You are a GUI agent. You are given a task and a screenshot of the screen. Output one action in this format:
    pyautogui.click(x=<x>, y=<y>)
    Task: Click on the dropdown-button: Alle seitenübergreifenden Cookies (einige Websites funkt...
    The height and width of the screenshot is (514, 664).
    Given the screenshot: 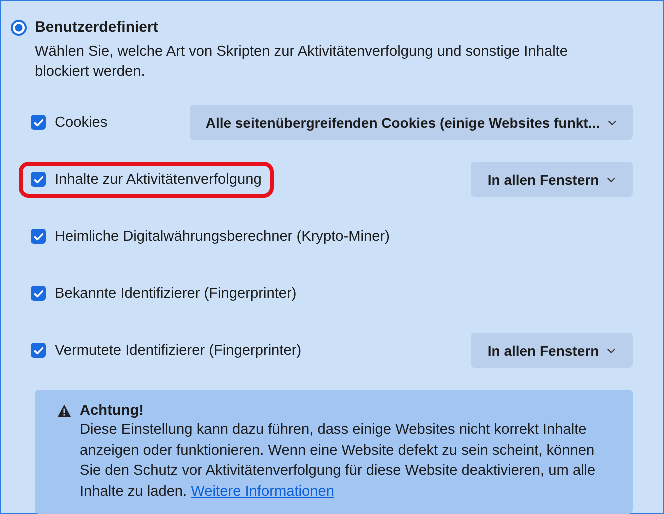 What is the action you would take?
    pyautogui.click(x=411, y=122)
    